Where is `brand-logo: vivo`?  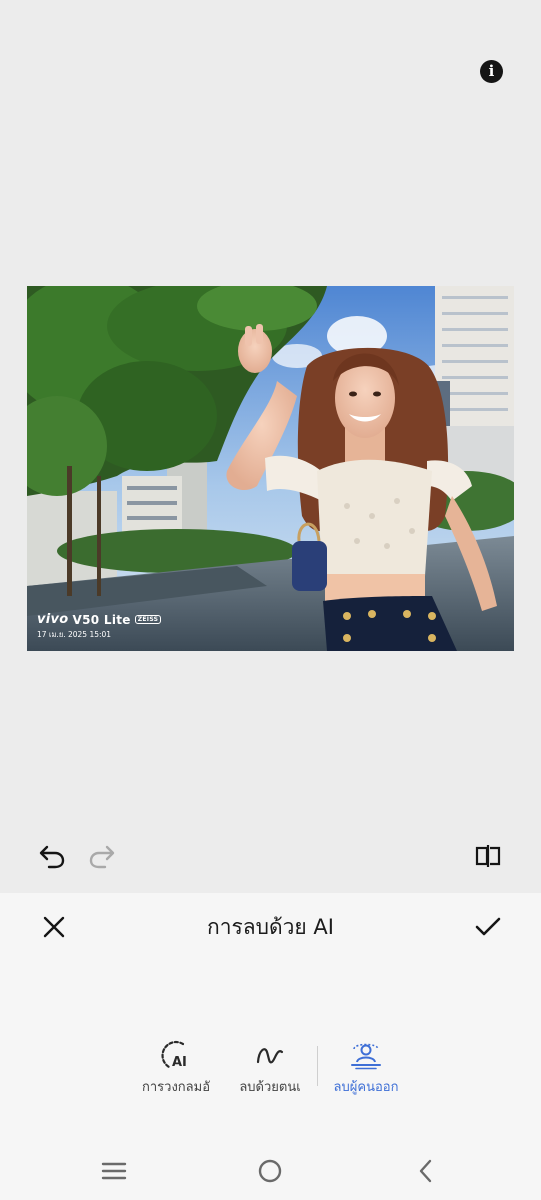
brand-logo: vivo is located at coordinates (53, 619).